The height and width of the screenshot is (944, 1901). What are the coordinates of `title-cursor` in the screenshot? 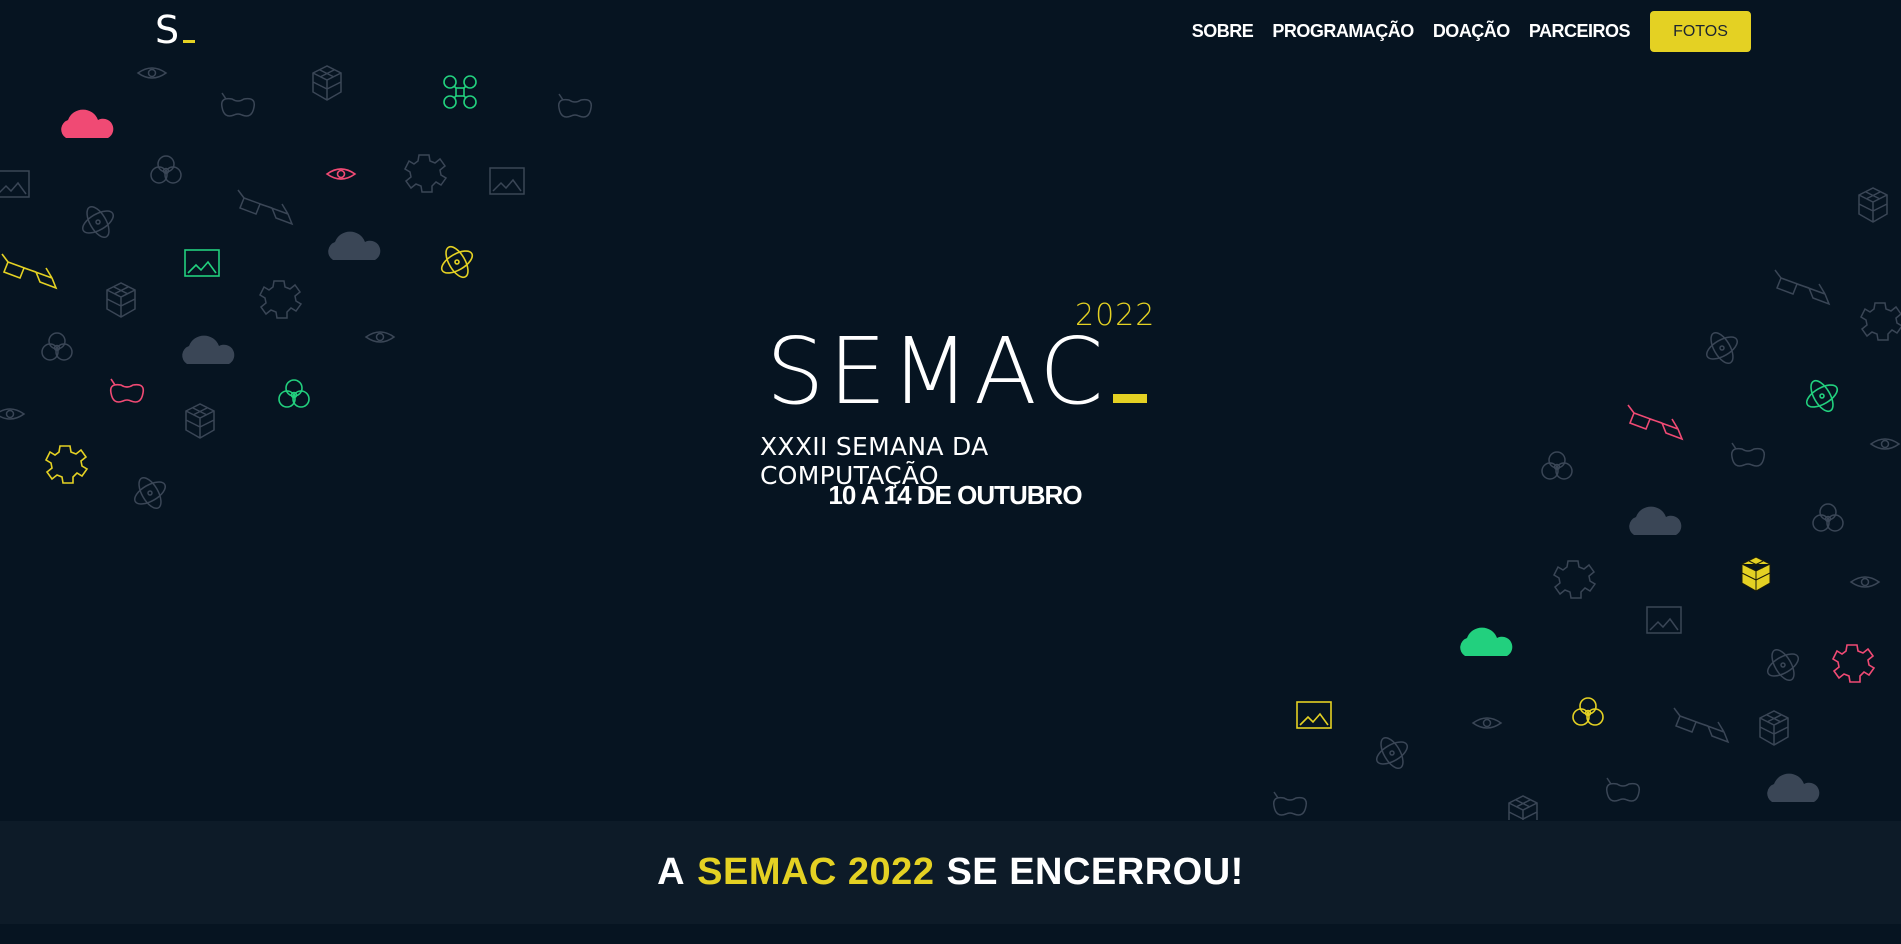 It's located at (1130, 398).